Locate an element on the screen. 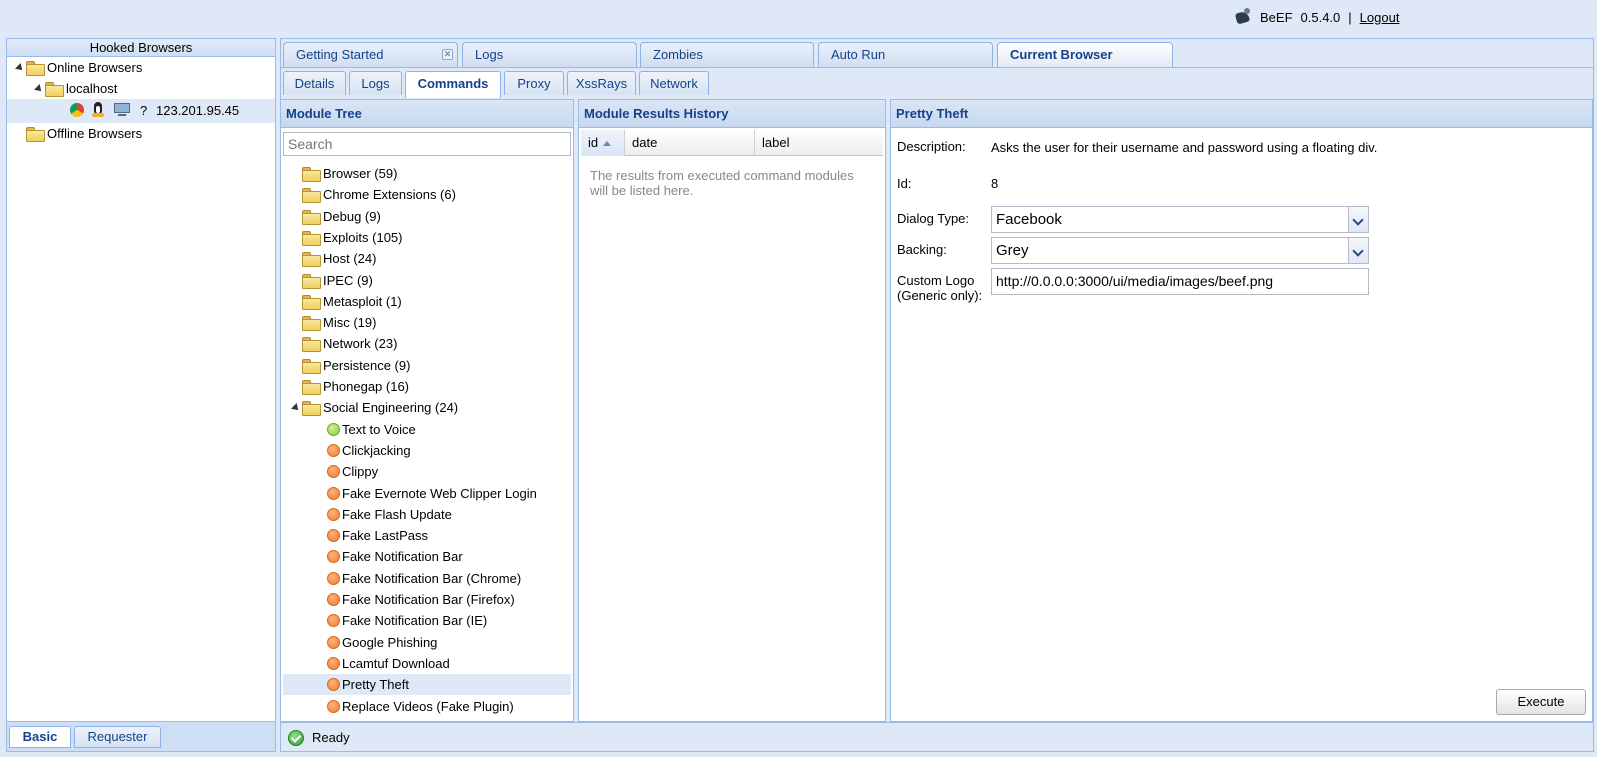  category-label: Browser (59) is located at coordinates (360, 173).